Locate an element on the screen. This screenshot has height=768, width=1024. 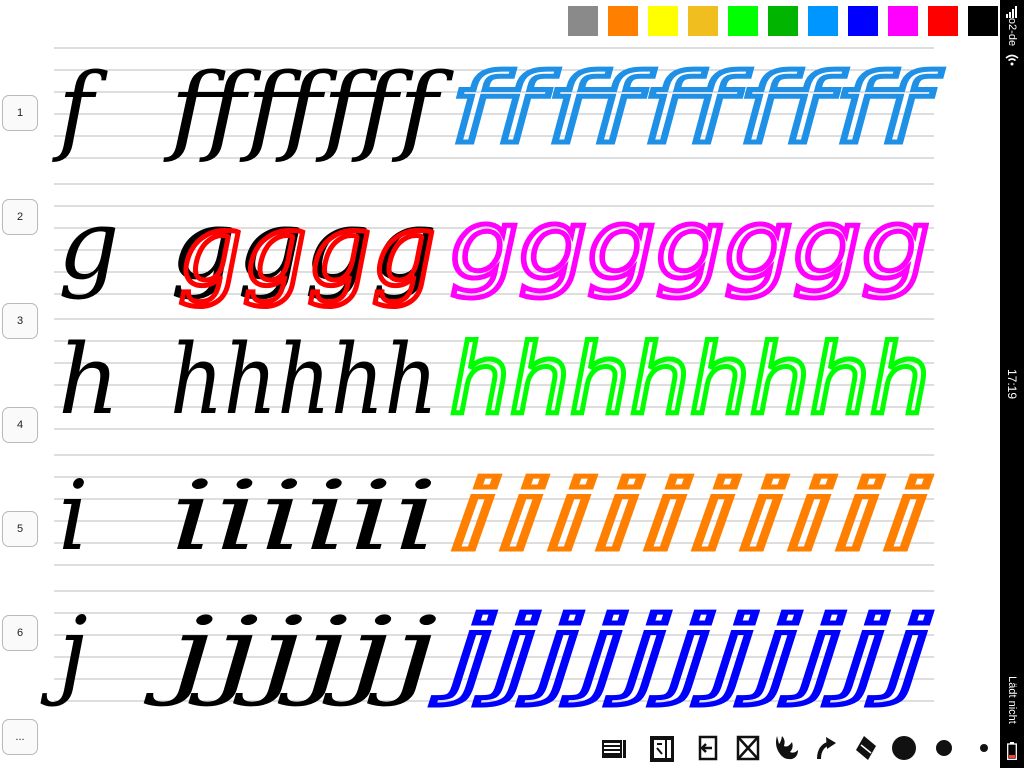
handwritten-h: hhhhhhhh is located at coordinates (690, 380).